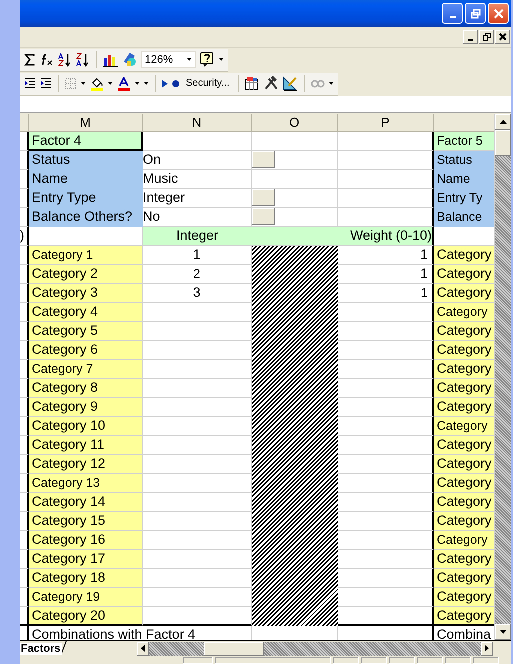 The image size is (513, 664). Describe the element at coordinates (86, 597) in the screenshot. I see `category-label: Category 19` at that location.